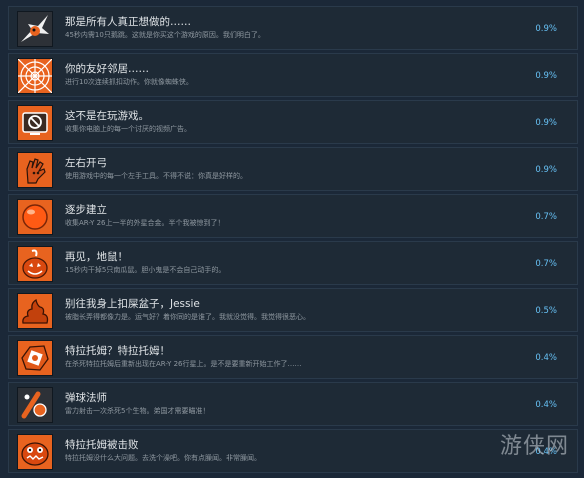  What do you see at coordinates (187, 317) in the screenshot?
I see `achievement-description: 被脂长弄得都像力是。运气好？着你同的是谁了。我就没觉得。我觉得很恶心。` at bounding box center [187, 317].